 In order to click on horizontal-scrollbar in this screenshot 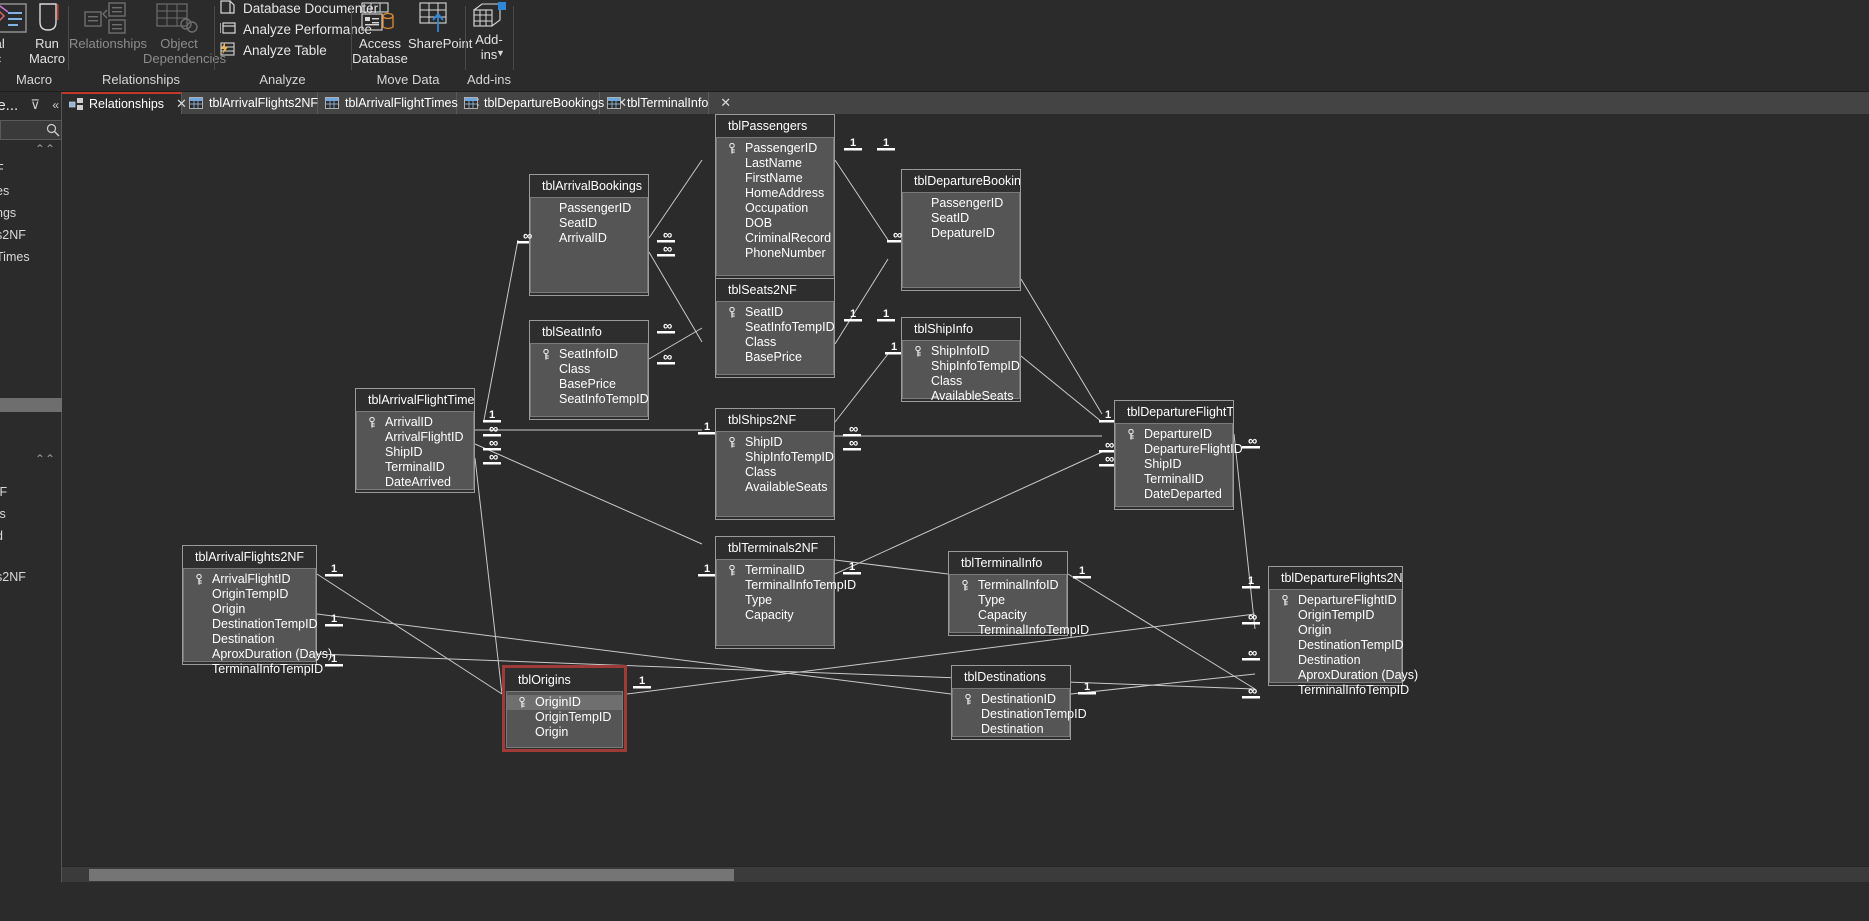, I will do `click(965, 874)`.